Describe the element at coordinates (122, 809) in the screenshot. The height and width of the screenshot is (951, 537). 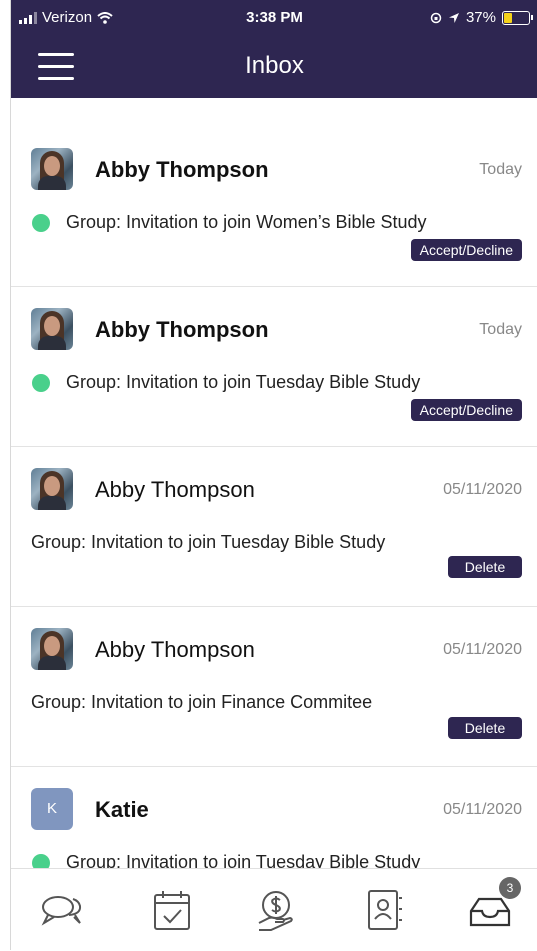
I see `message-sender: Katie` at that location.